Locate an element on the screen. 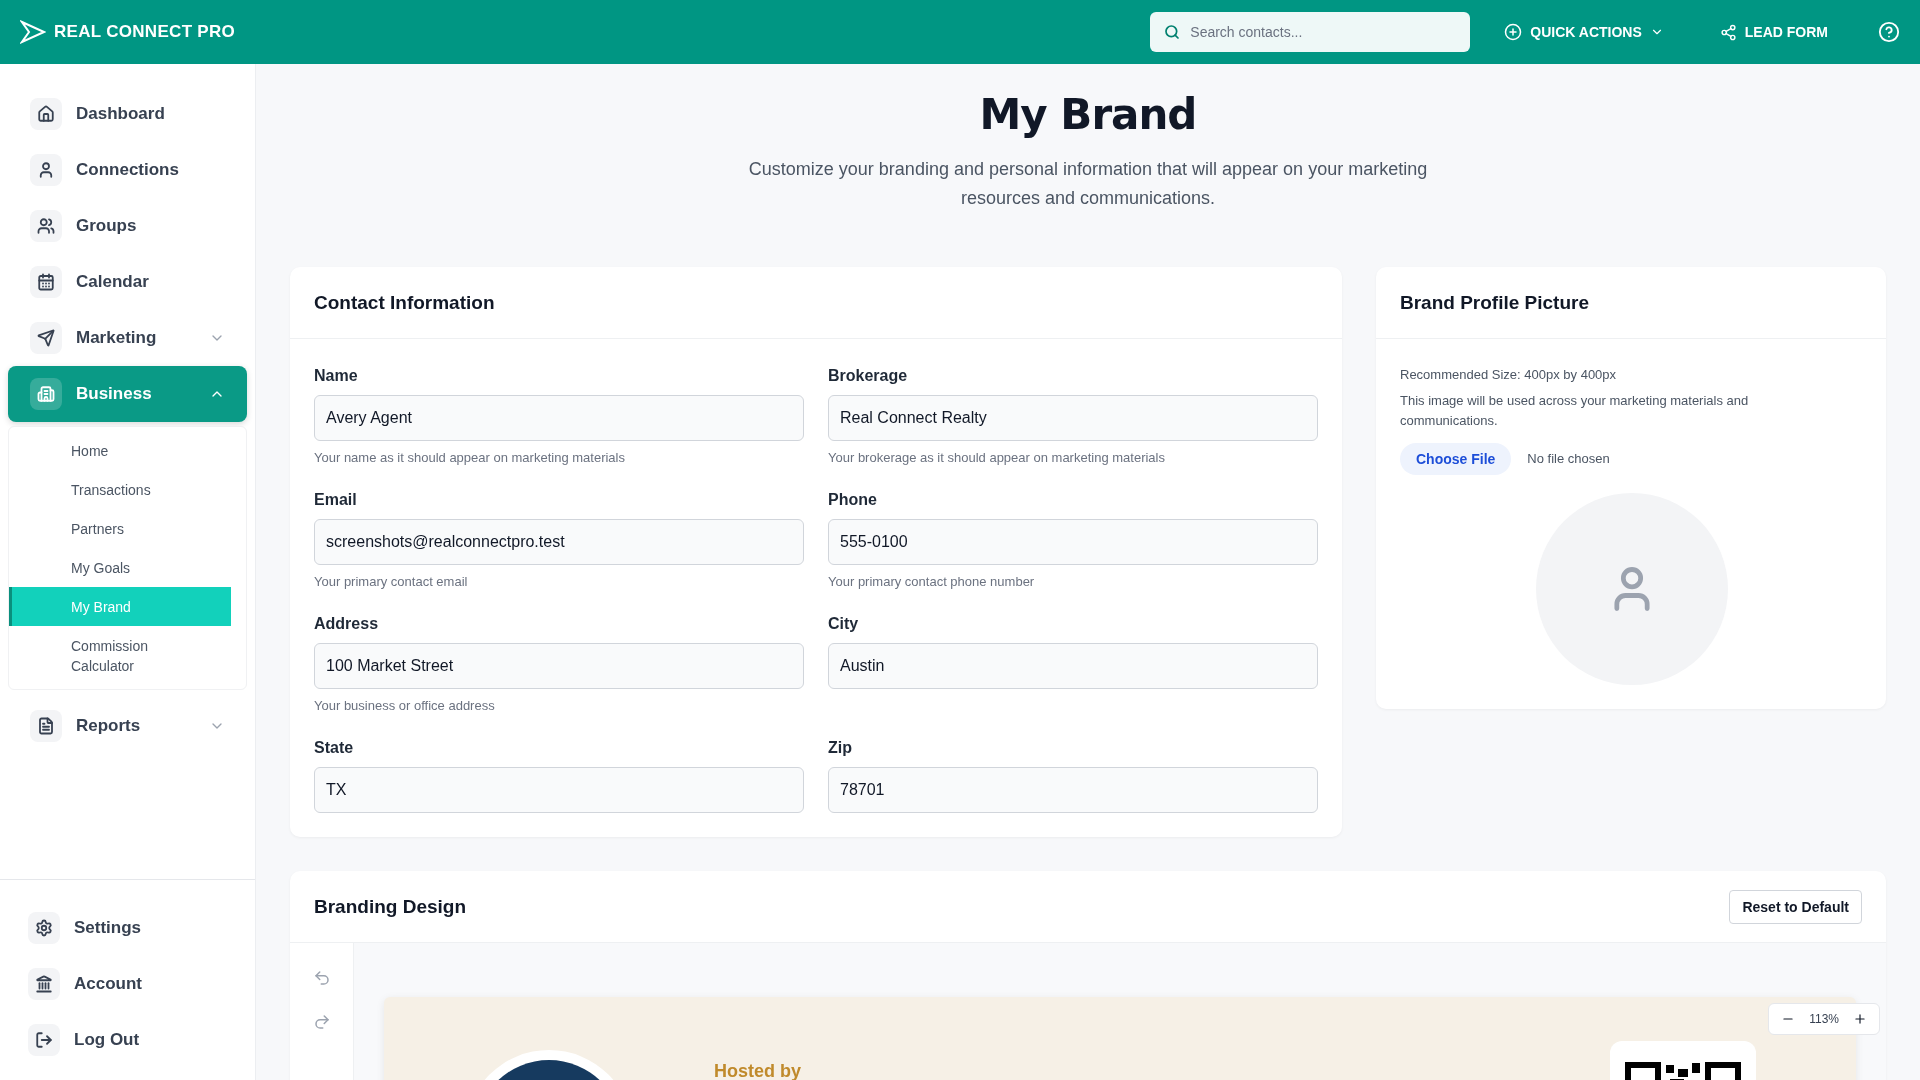 This screenshot has height=1080, width=1920. brand-name: REAL CONNECT PRO is located at coordinates (145, 32).